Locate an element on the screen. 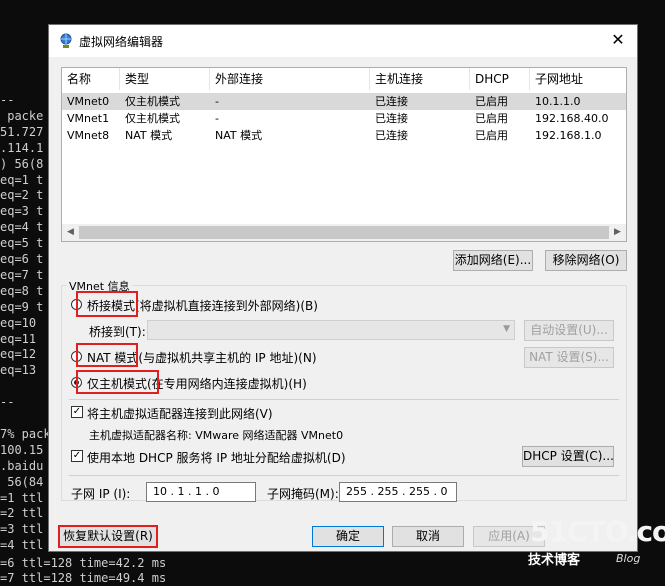  col-header-dhcp: DHCP is located at coordinates (500, 79).